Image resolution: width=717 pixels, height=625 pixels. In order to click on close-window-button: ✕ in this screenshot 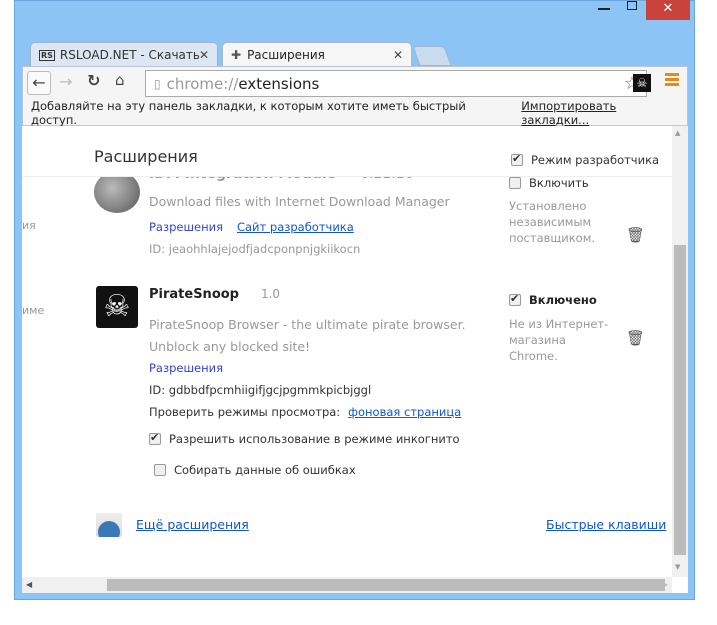, I will do `click(668, 10)`.